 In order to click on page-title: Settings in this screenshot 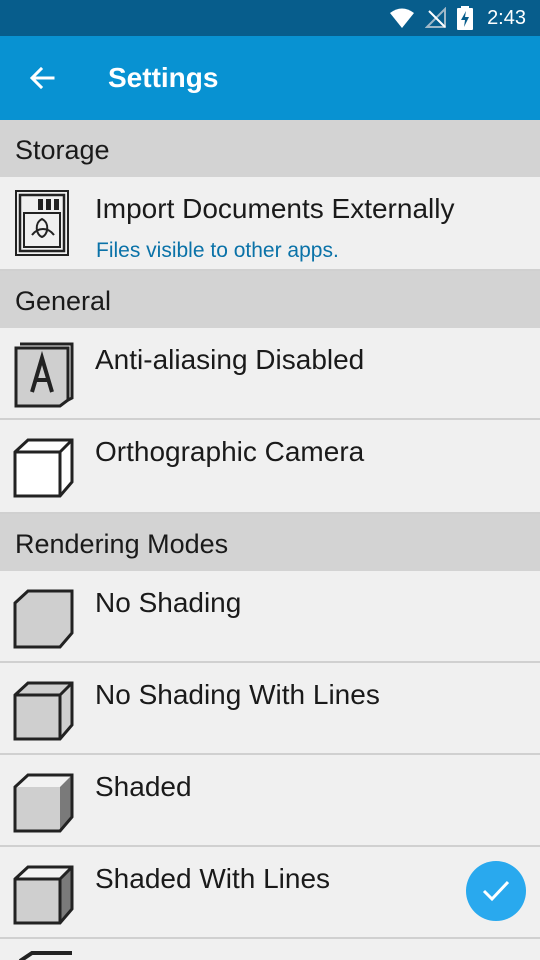, I will do `click(163, 77)`.